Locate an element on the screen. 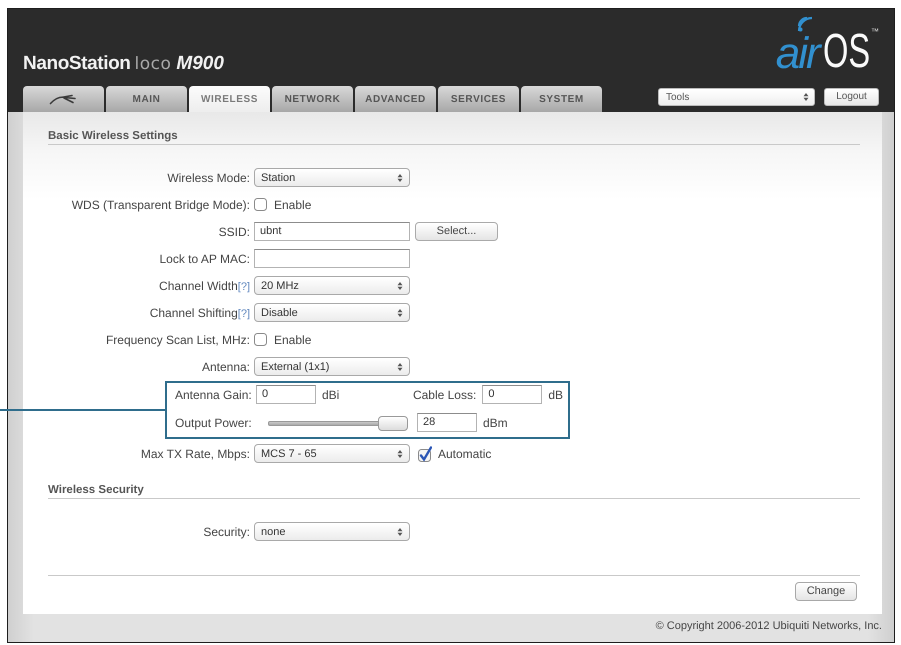  section-title: Wireless Security is located at coordinates (96, 490).